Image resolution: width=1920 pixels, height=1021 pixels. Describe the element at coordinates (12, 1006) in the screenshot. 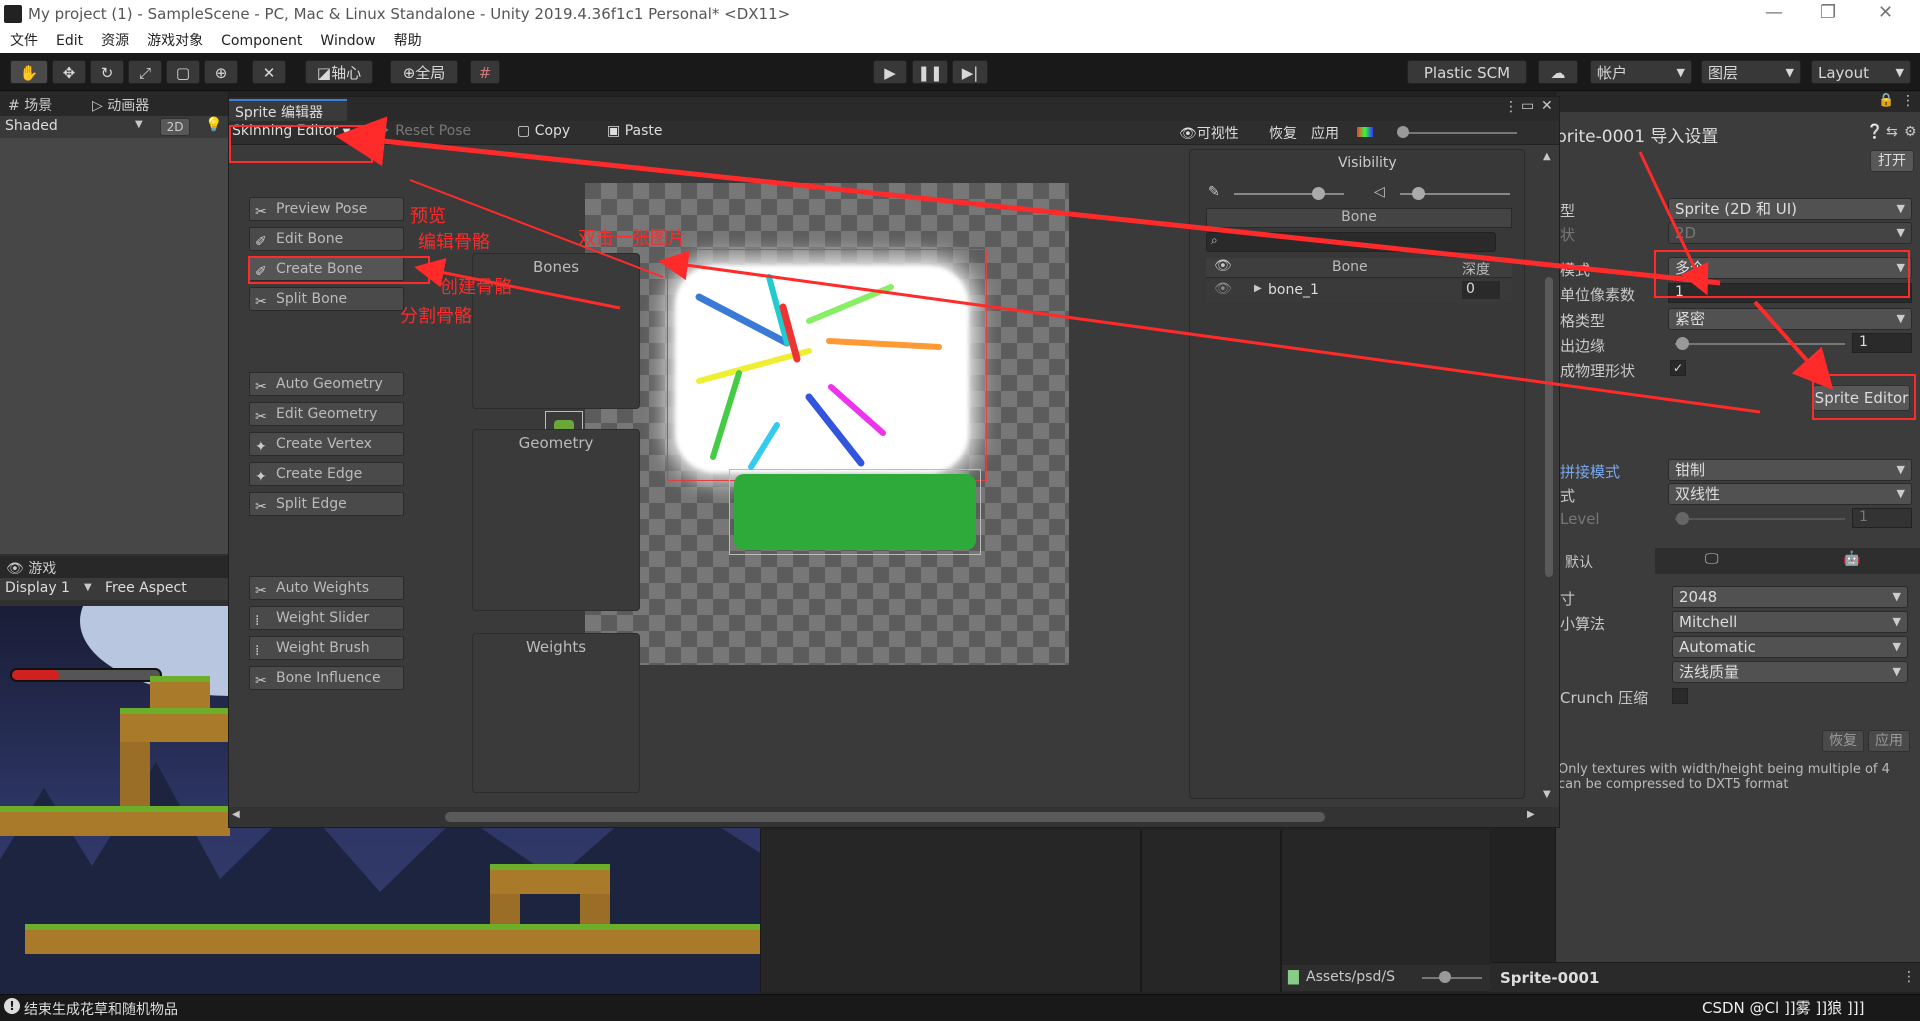

I see `info-icon: !` at that location.